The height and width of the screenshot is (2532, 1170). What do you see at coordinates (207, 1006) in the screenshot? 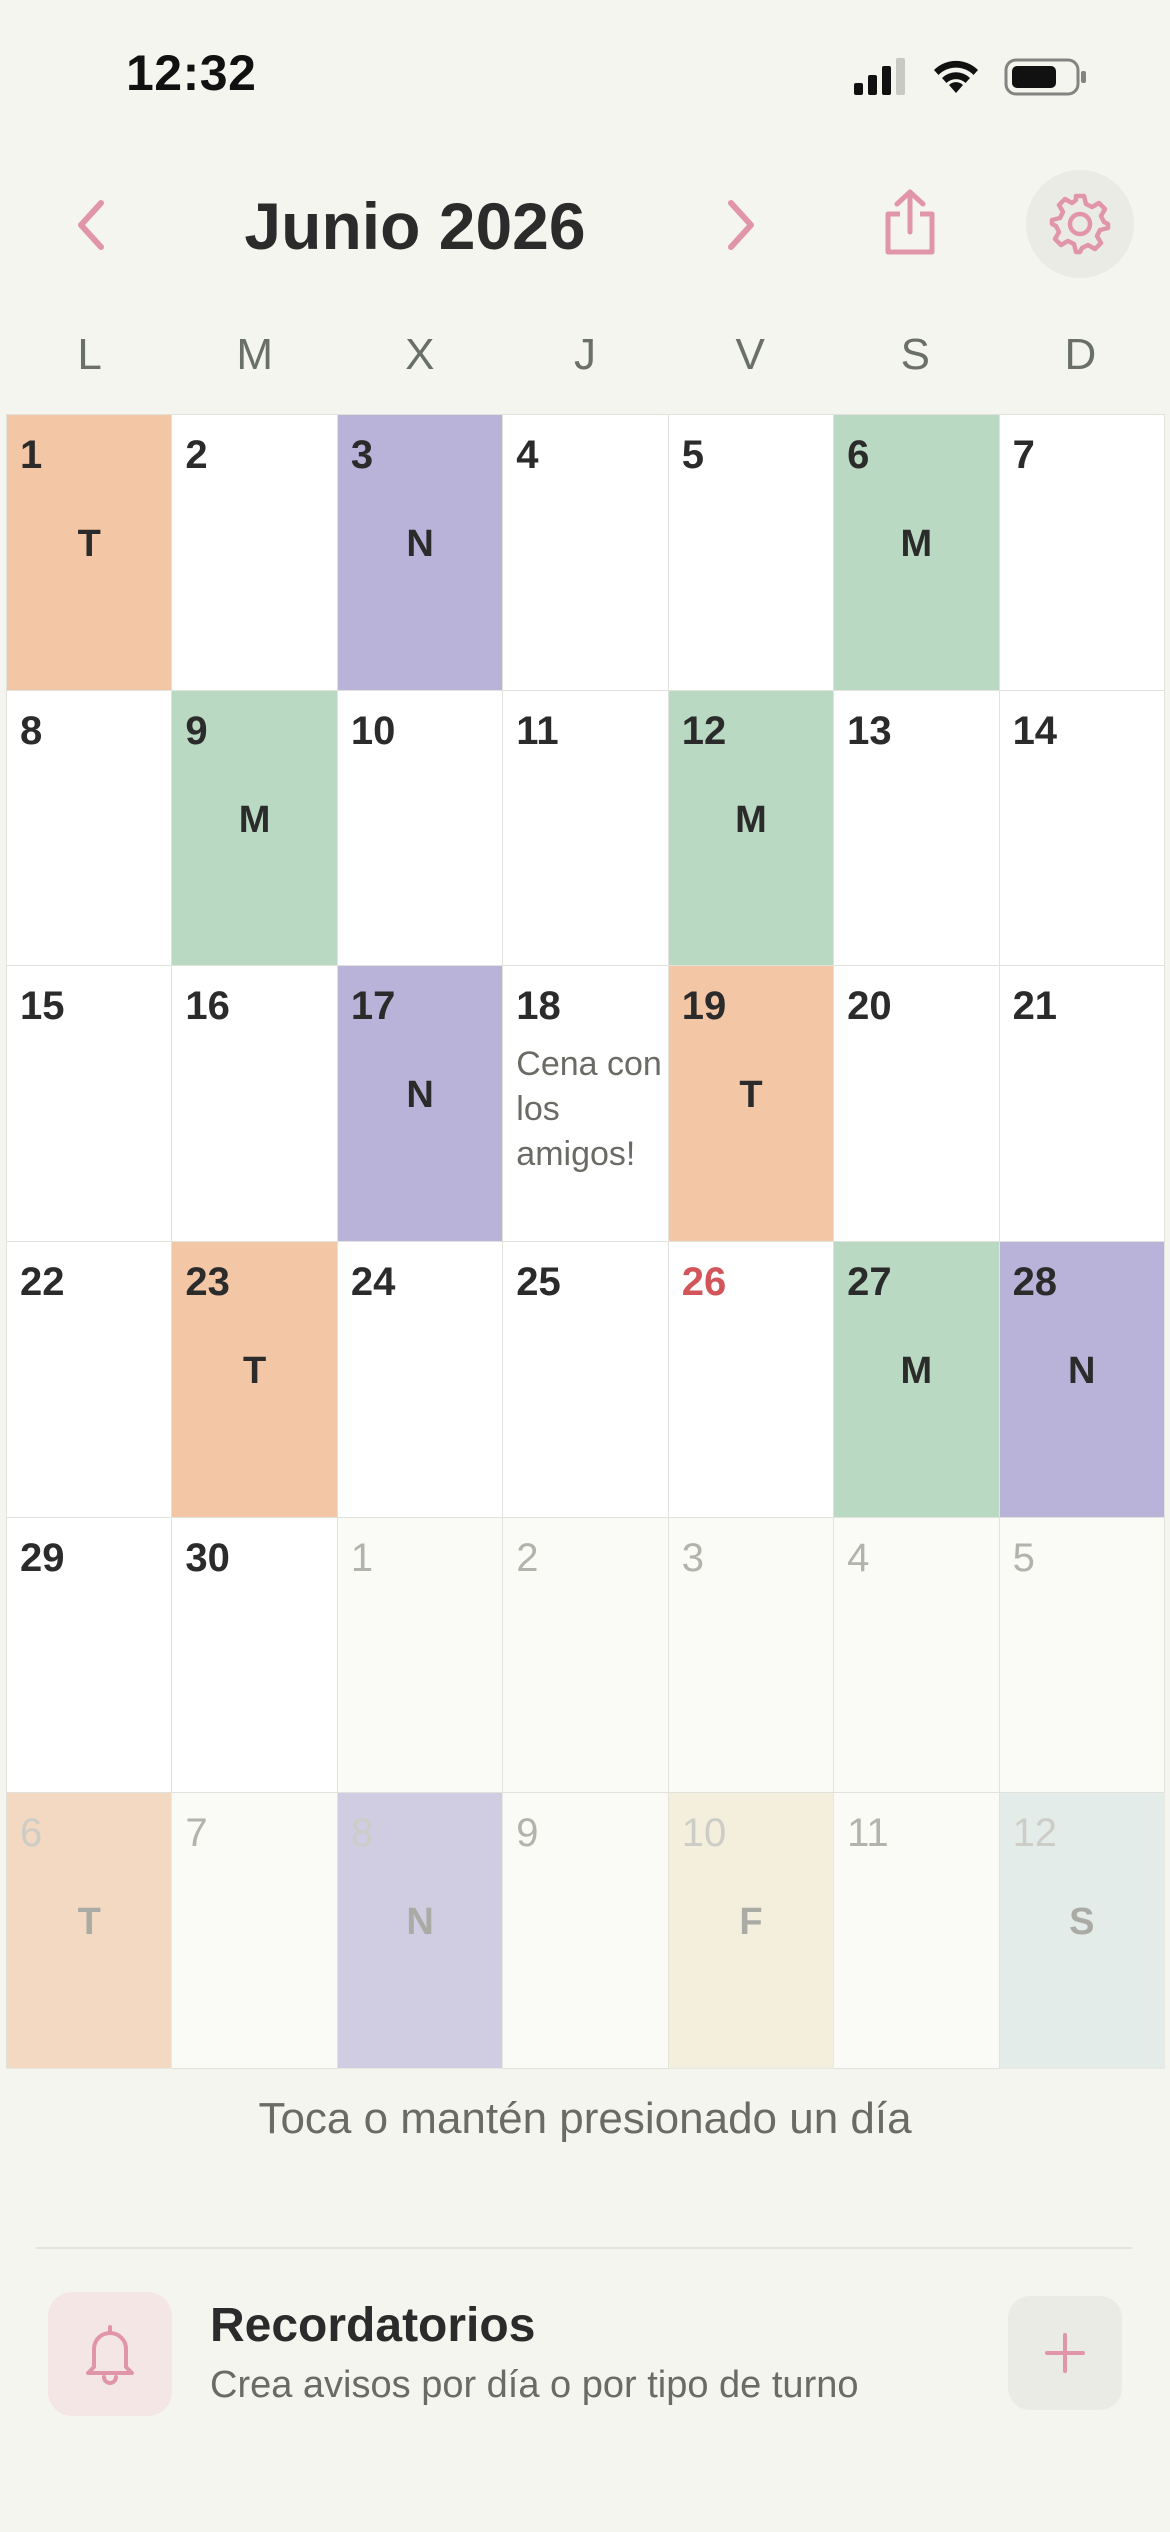
I see `day-number: 16` at bounding box center [207, 1006].